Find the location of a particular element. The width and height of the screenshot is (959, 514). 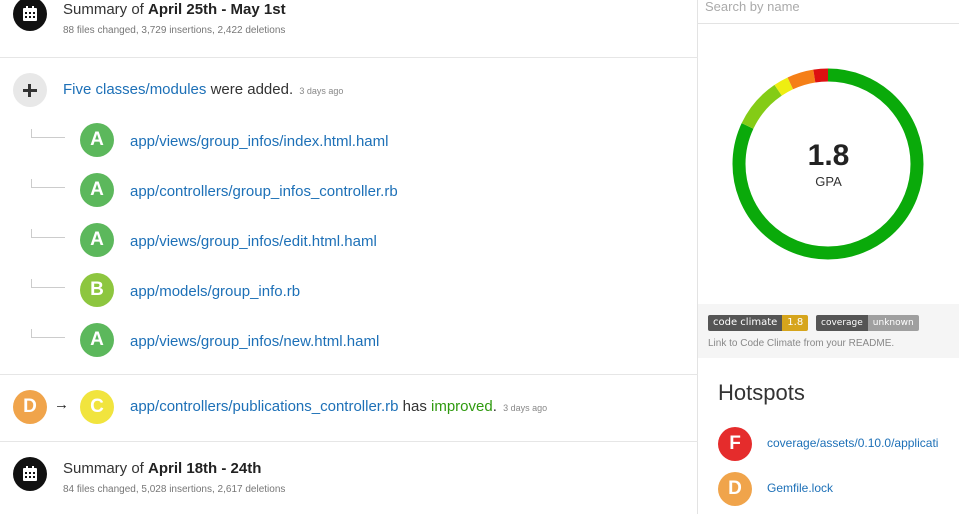

file-row: A app/views/group_infos/index.html.haml is located at coordinates (349, 141).